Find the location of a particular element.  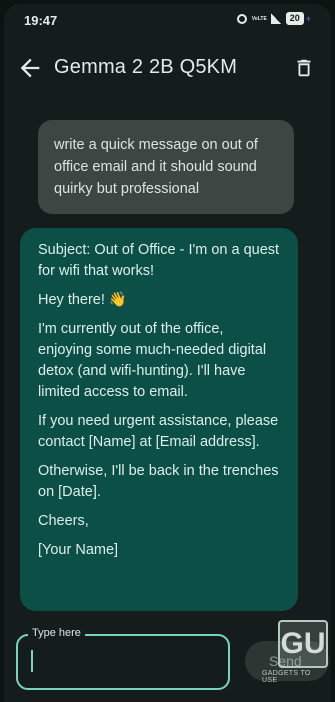

status-time: 19:47 is located at coordinates (41, 20).